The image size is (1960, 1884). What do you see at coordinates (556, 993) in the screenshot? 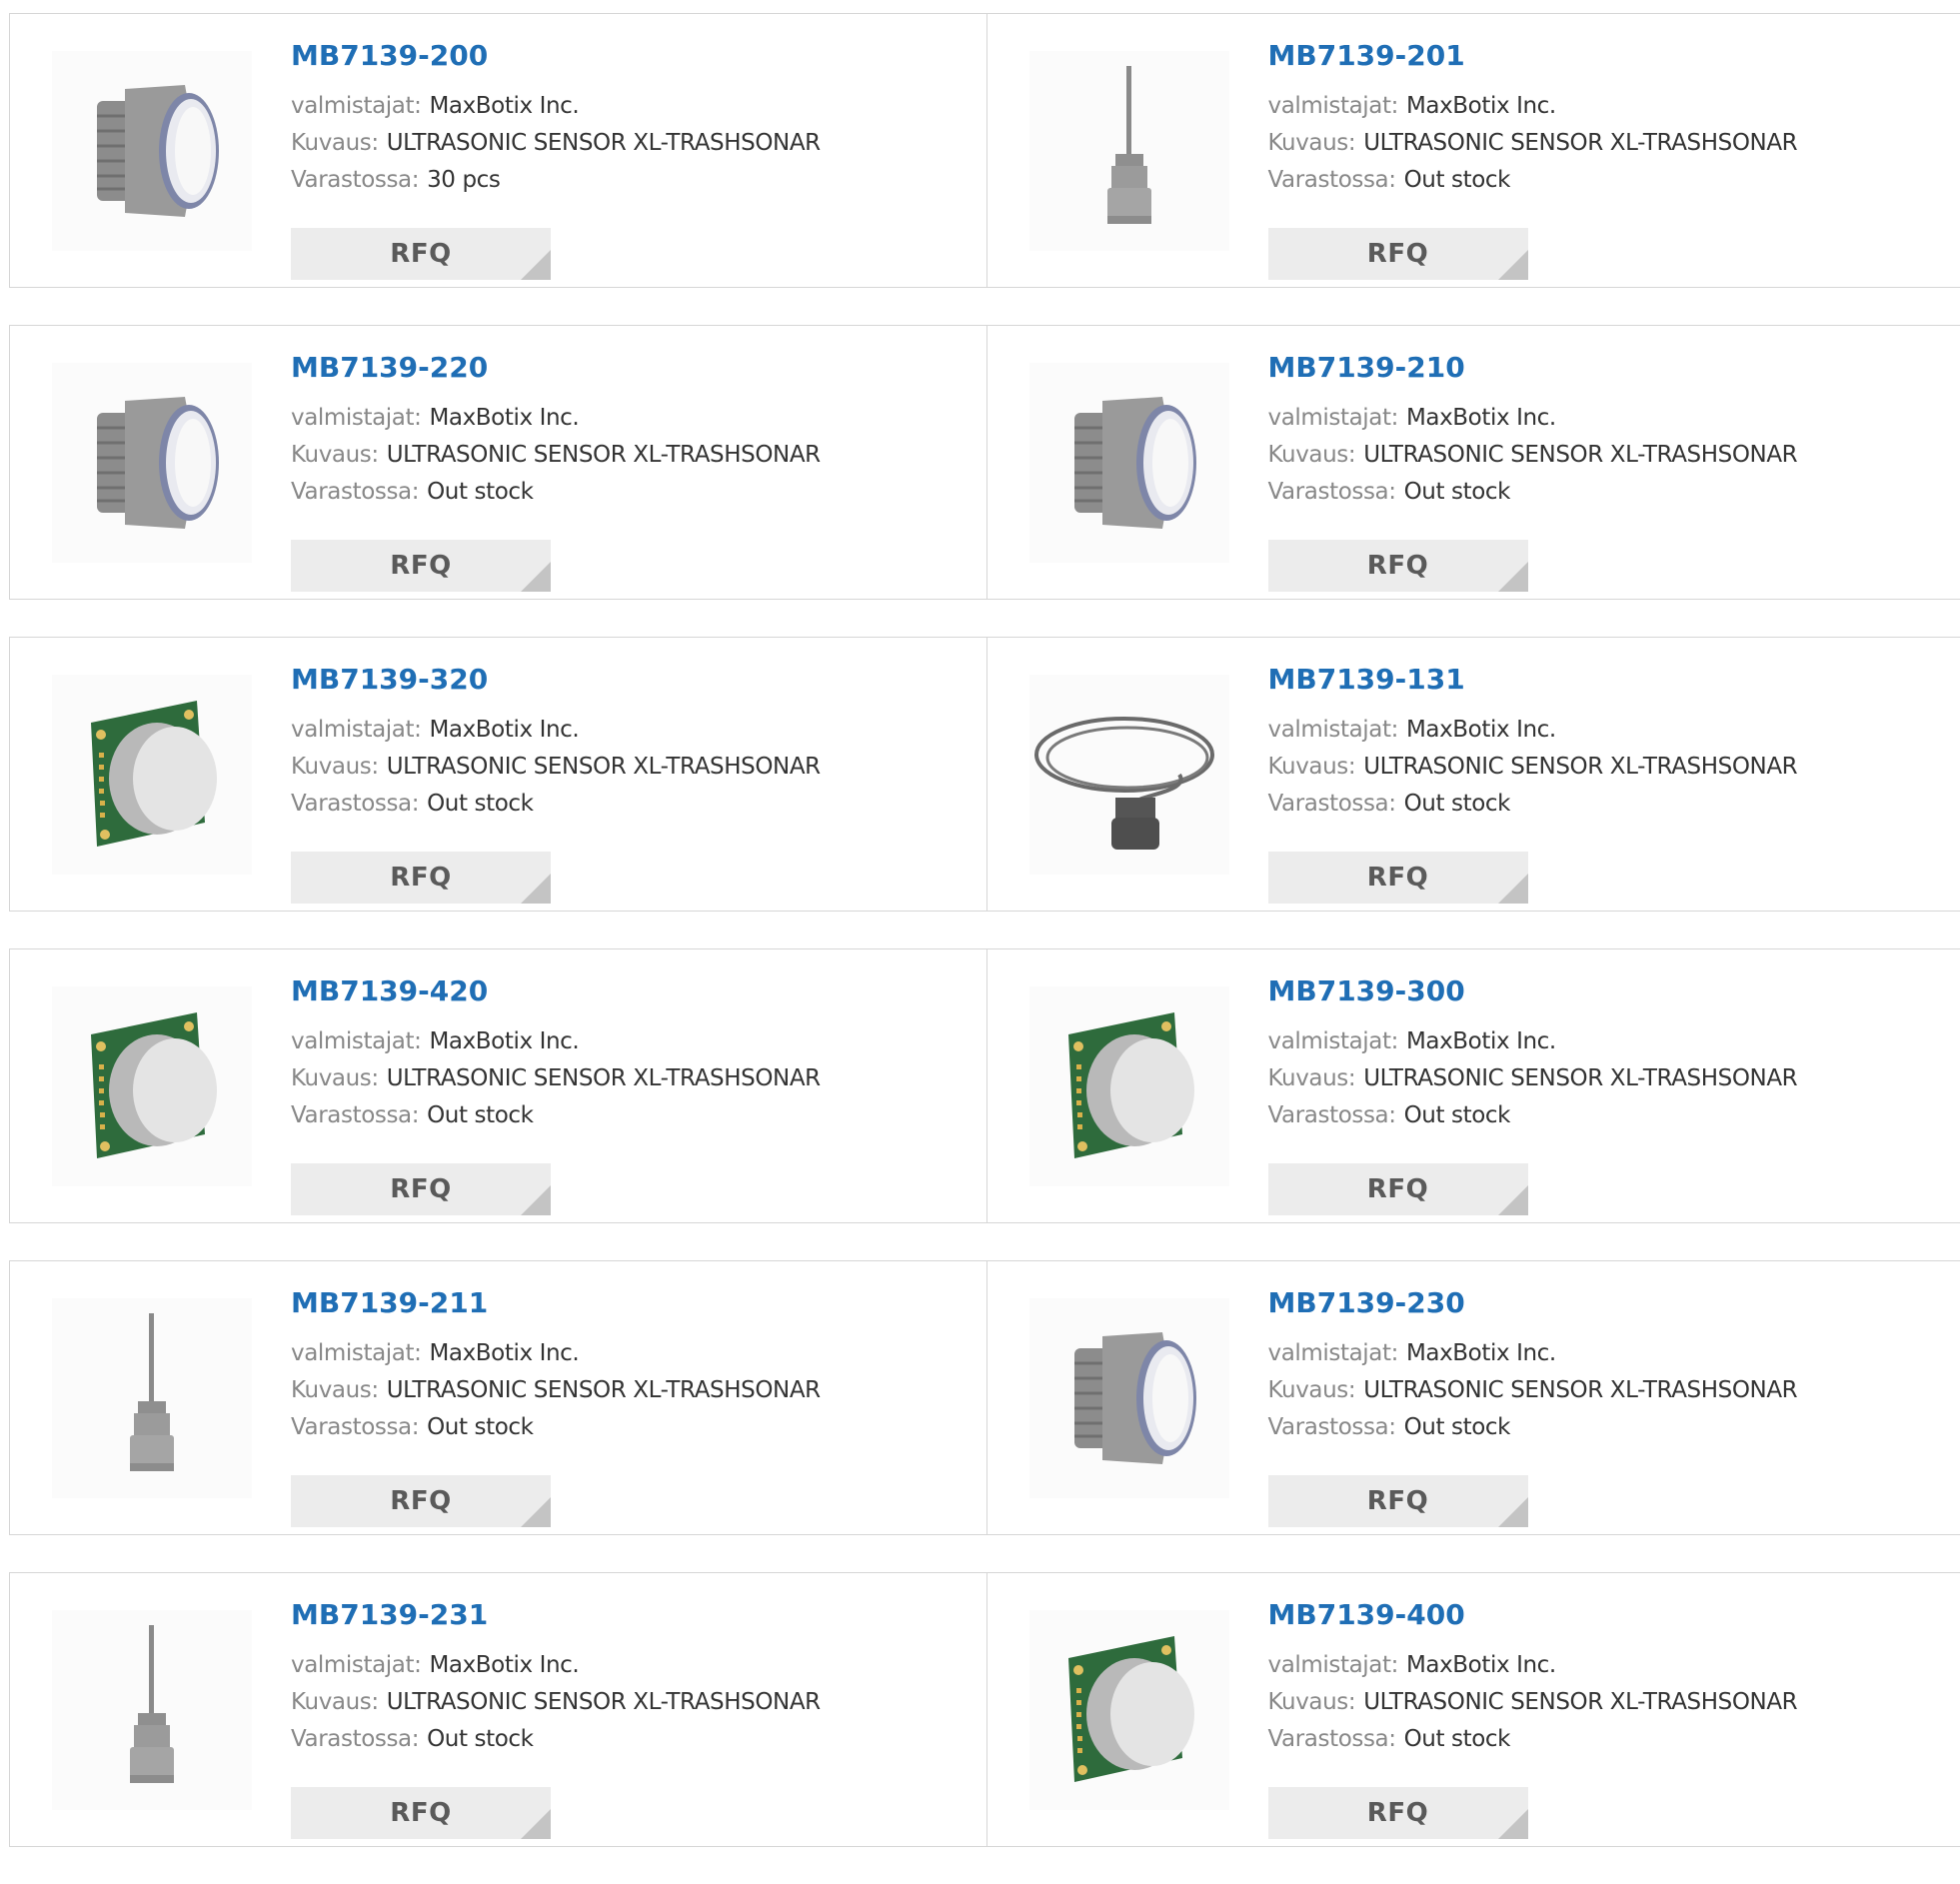
I see `part-number-link: MB7139-420` at bounding box center [556, 993].